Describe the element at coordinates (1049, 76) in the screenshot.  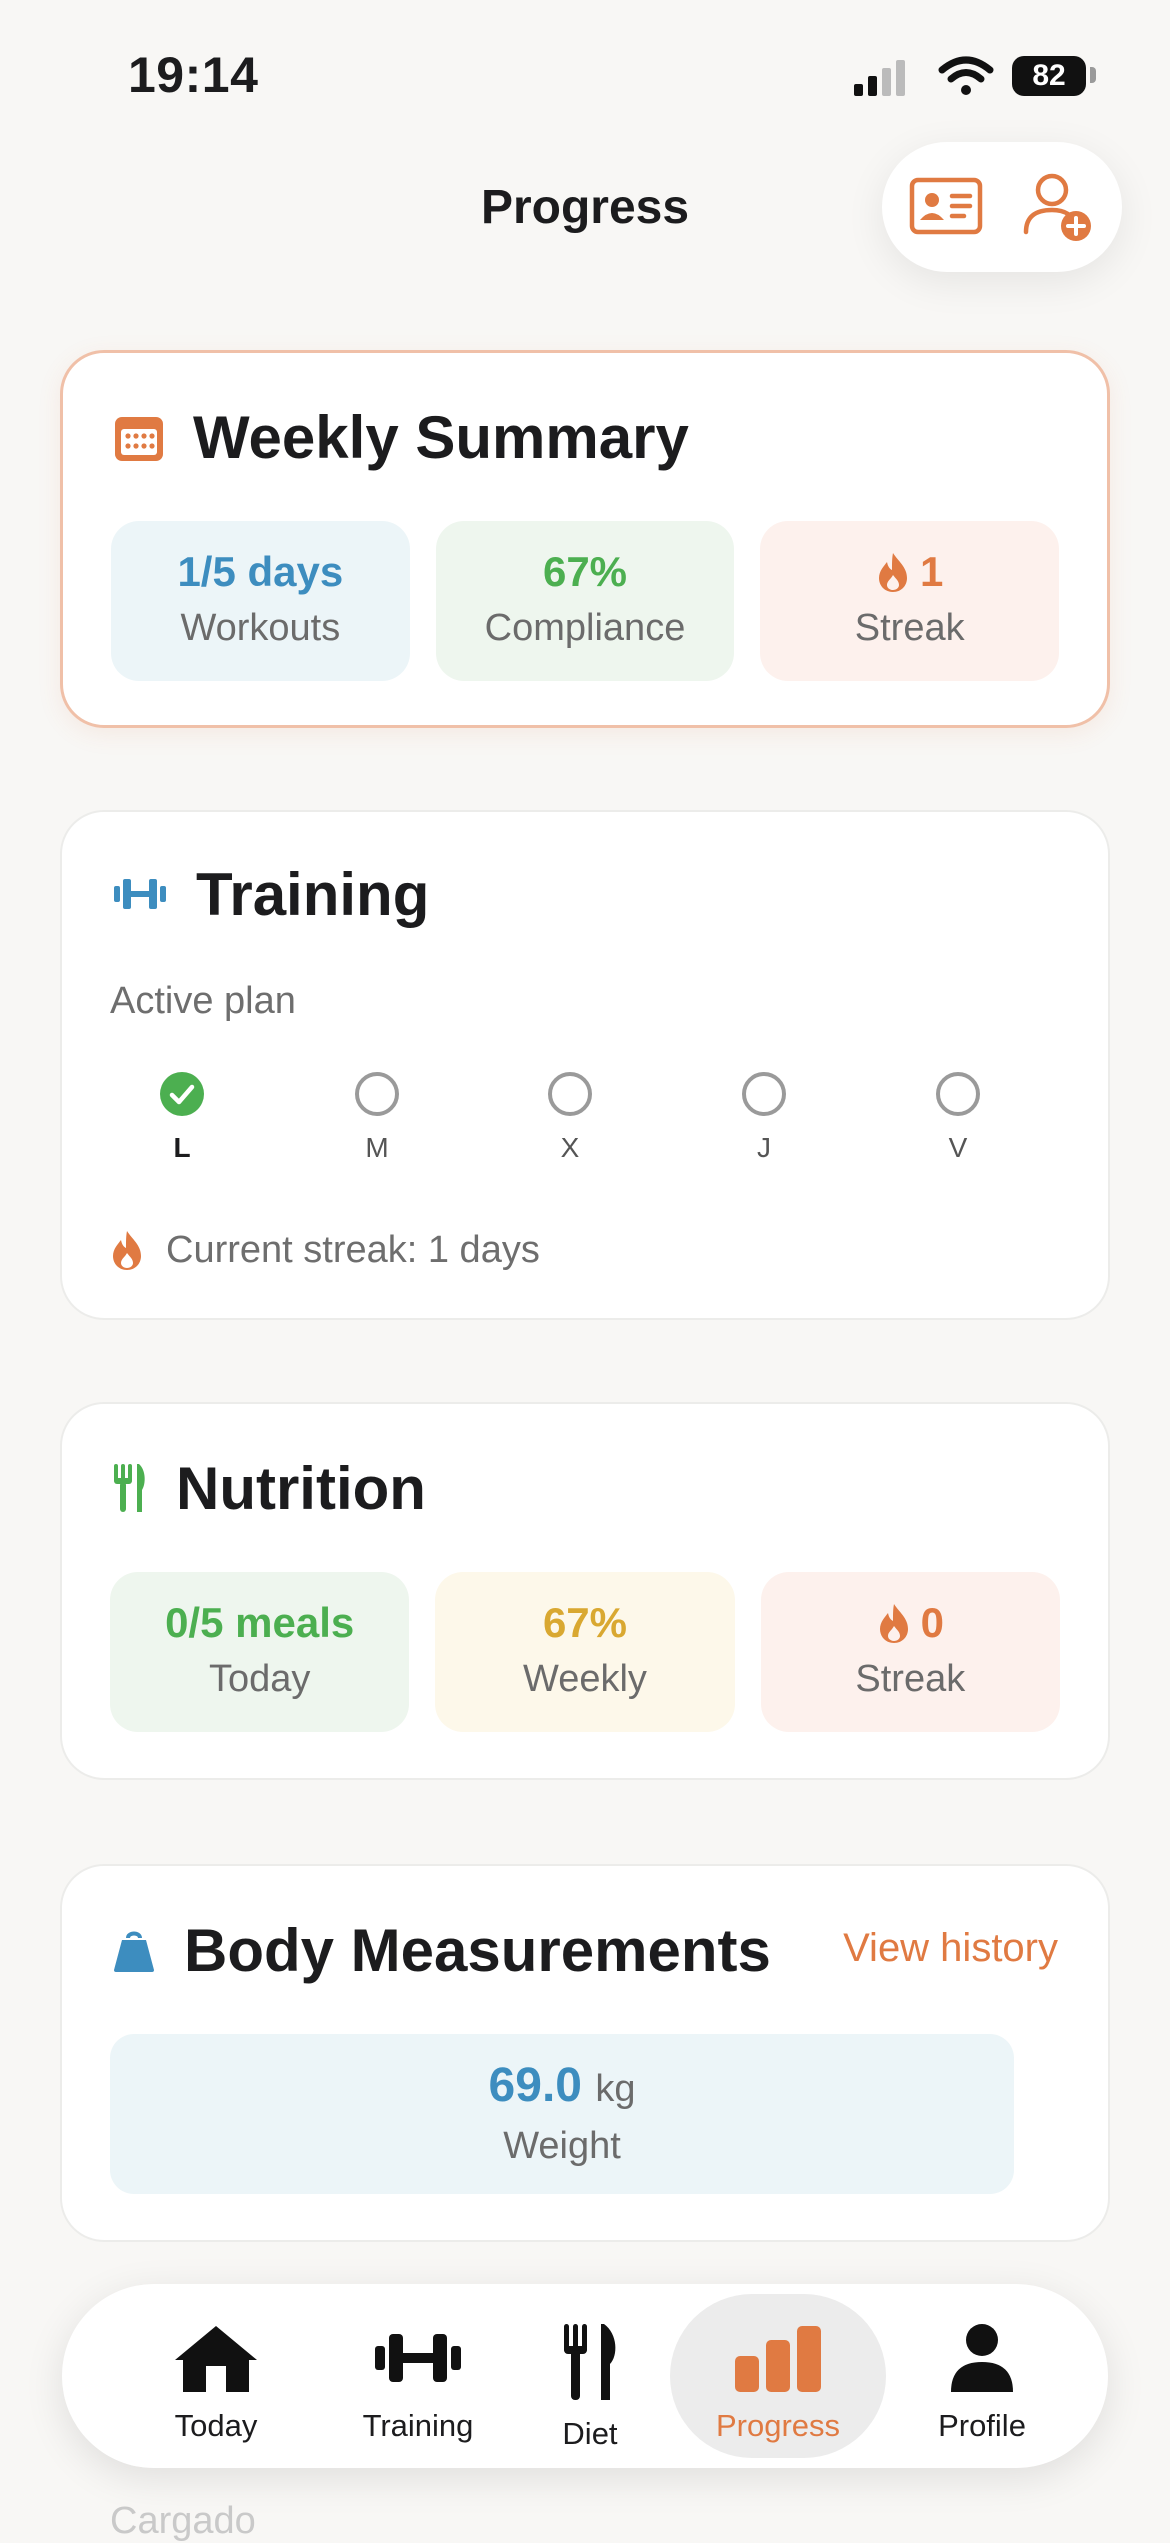
I see `battery-indicator: 82` at that location.